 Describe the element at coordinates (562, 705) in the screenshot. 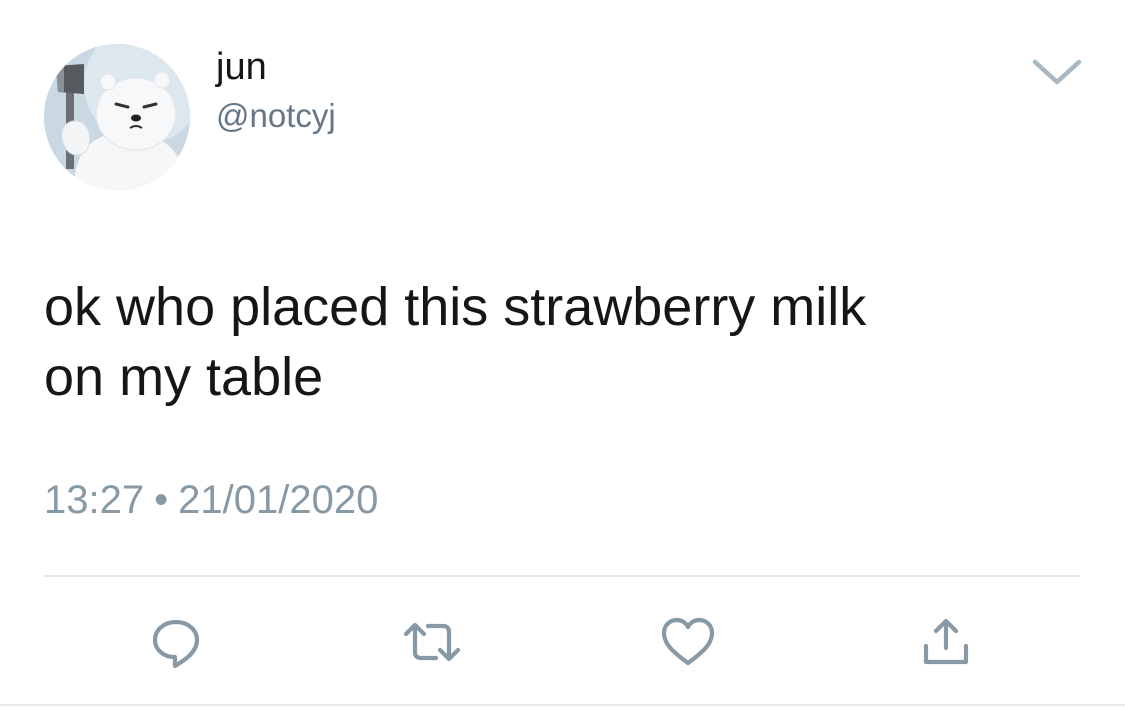

I see `bottom-border` at that location.